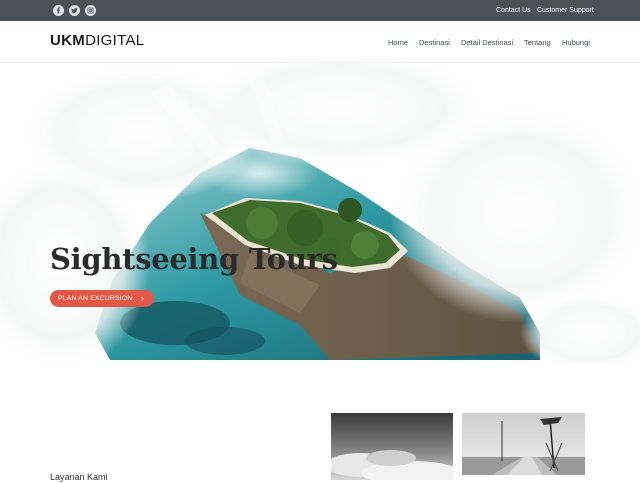 The image size is (640, 483). What do you see at coordinates (90, 10) in the screenshot?
I see `instagram-icon` at bounding box center [90, 10].